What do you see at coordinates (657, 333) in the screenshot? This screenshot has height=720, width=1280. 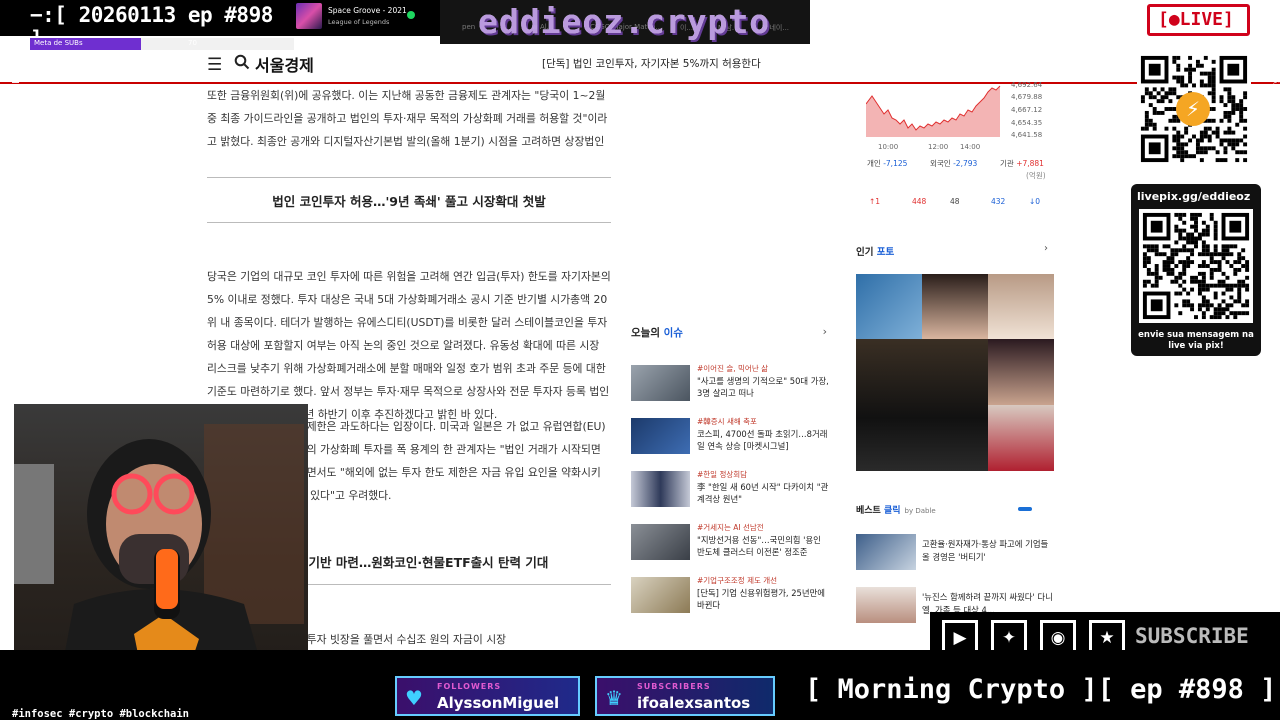 I see `issues-title: 오늘의 이슈` at bounding box center [657, 333].